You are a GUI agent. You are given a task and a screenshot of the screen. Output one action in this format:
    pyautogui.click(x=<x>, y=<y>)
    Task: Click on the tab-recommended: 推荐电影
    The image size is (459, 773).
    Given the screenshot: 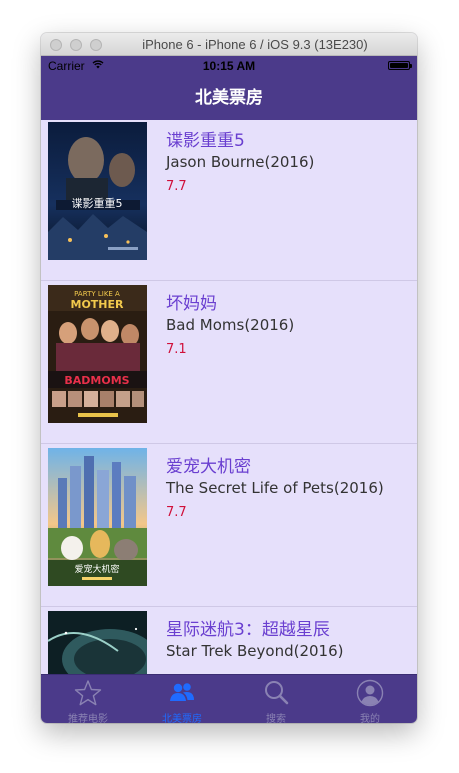 What is the action you would take?
    pyautogui.click(x=88, y=699)
    